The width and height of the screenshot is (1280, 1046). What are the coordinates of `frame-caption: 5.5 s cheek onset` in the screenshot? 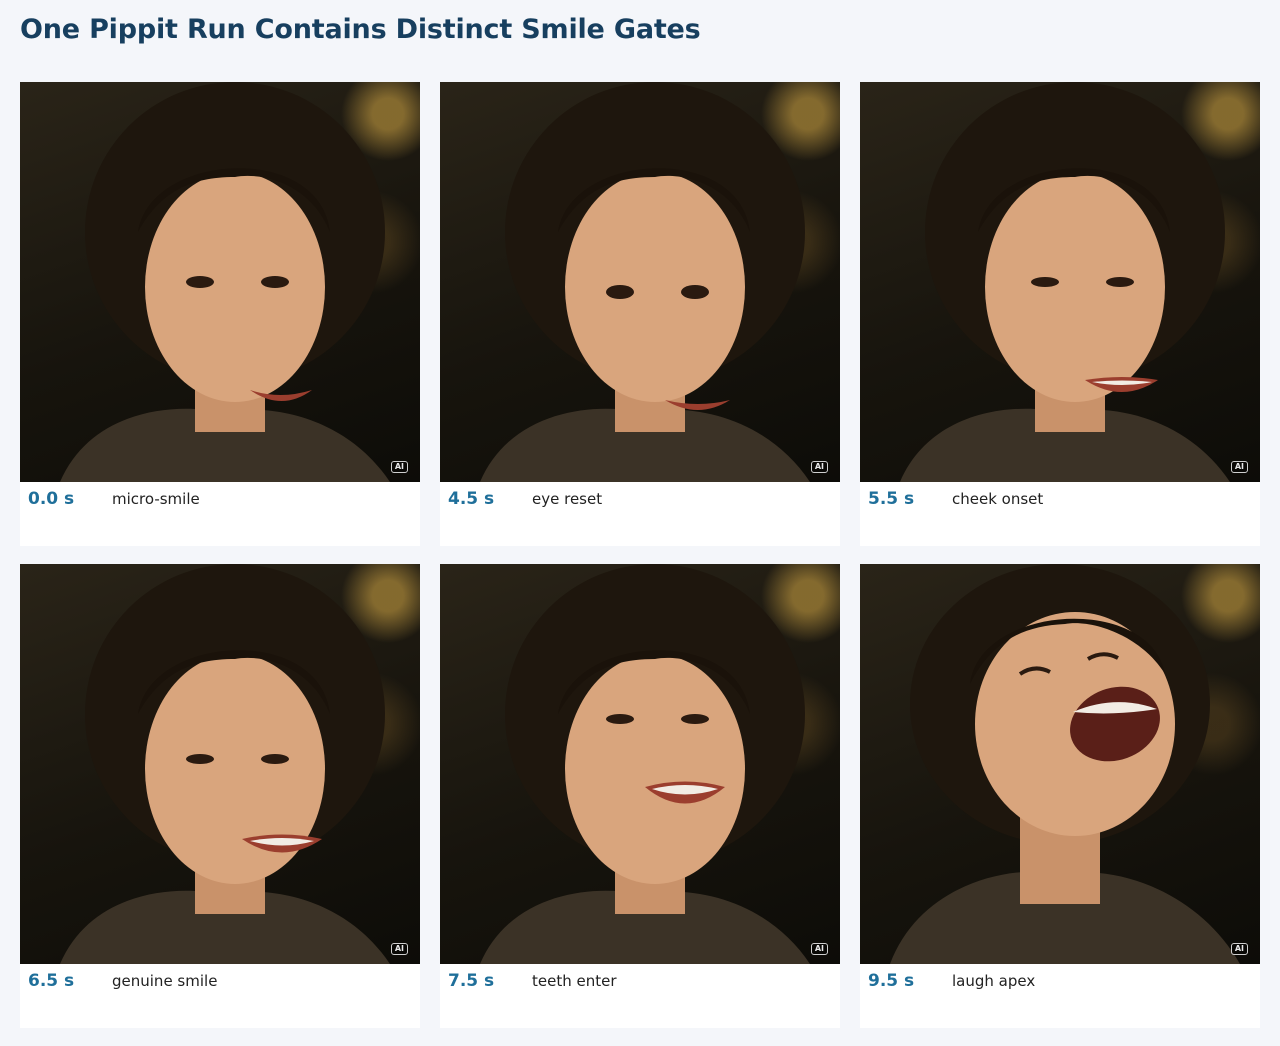 It's located at (955, 499).